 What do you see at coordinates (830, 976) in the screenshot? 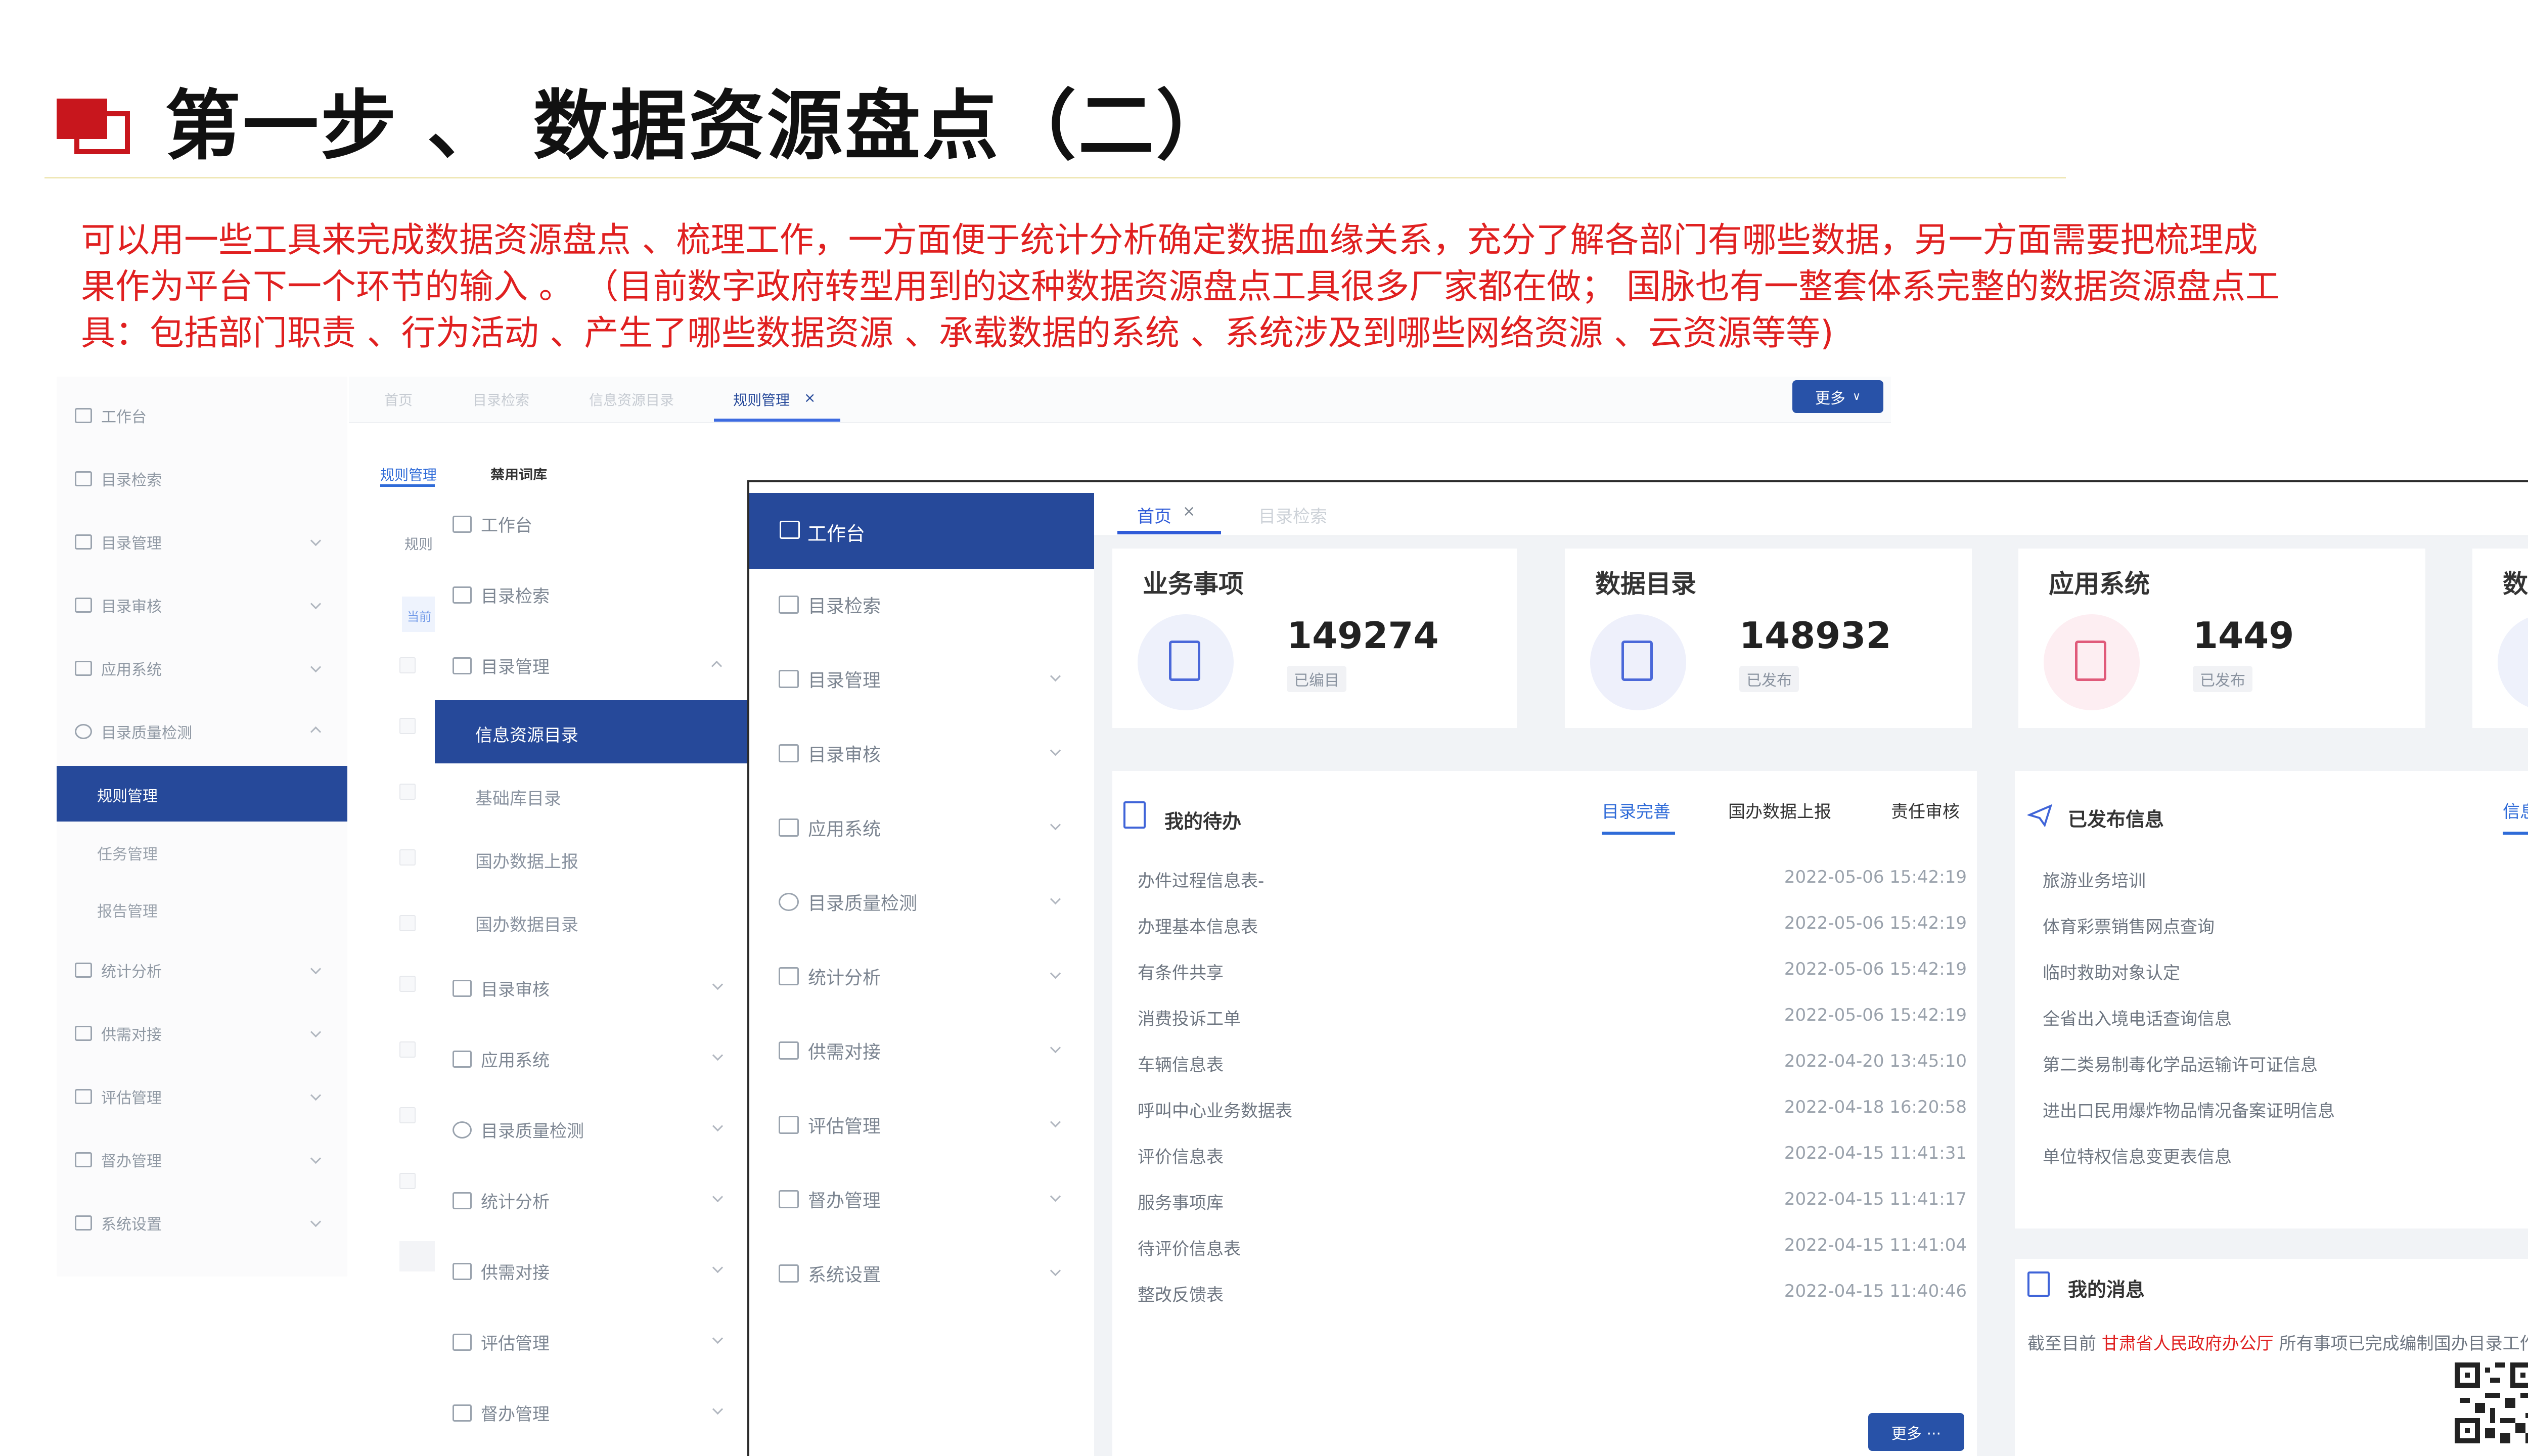
I see `s3-nav-stats: 统计分析` at bounding box center [830, 976].